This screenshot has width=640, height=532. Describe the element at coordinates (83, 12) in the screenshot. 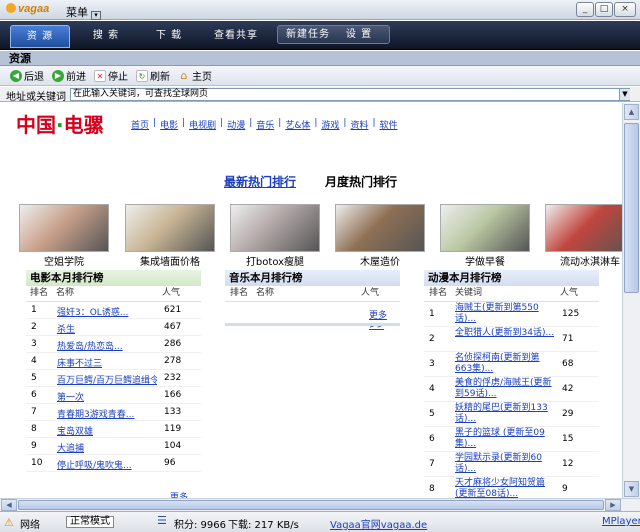

I see `main-menu: 菜单 ▾` at that location.